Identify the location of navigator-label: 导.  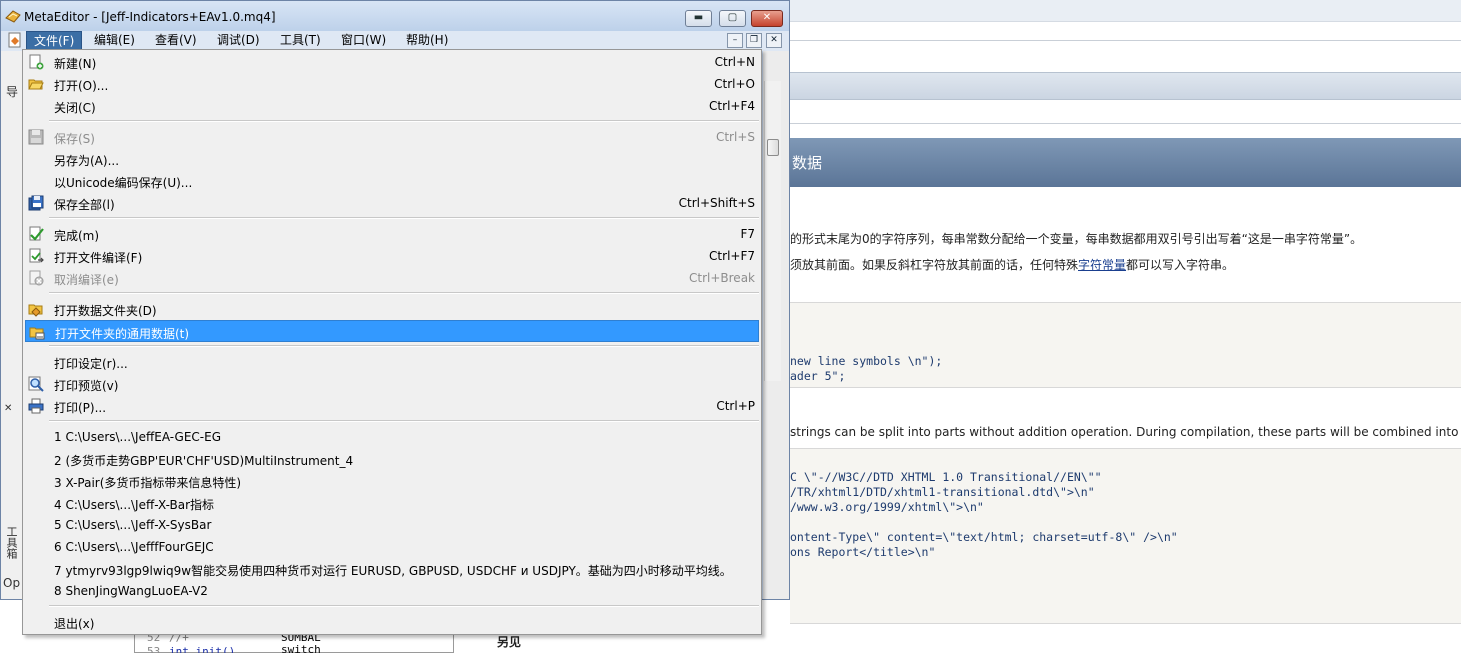
(12, 92).